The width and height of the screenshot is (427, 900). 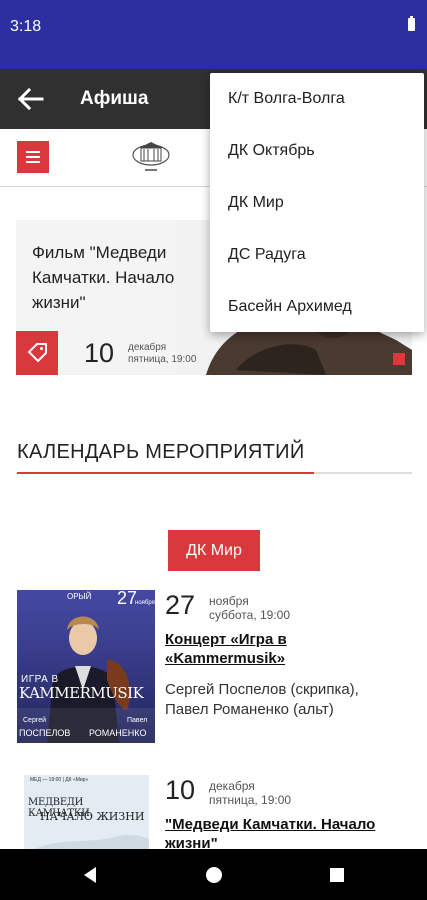 I want to click on back-arrow-icon, so click(x=31, y=99).